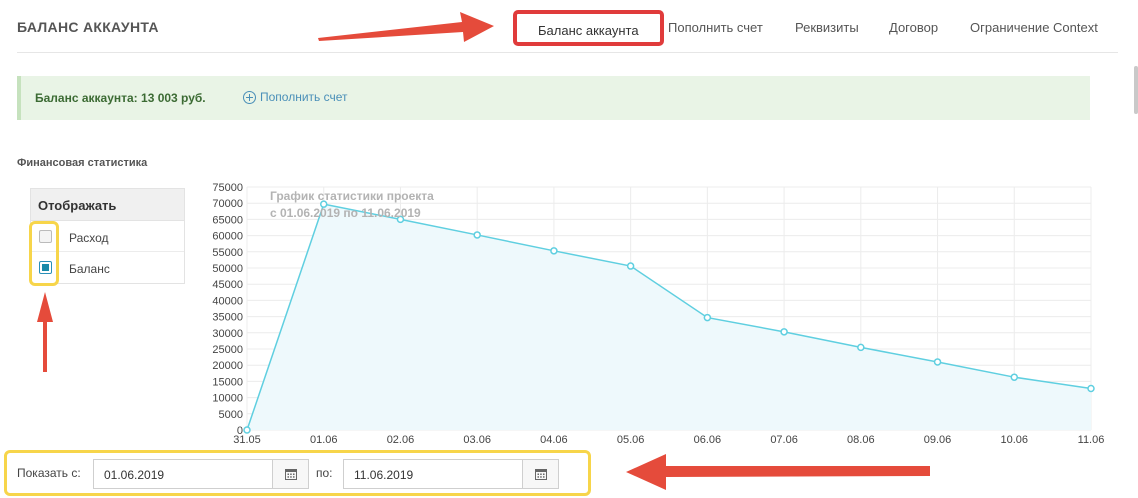 This screenshot has height=498, width=1138. What do you see at coordinates (227, 269) in the screenshot?
I see `y-tick-label: 50000` at bounding box center [227, 269].